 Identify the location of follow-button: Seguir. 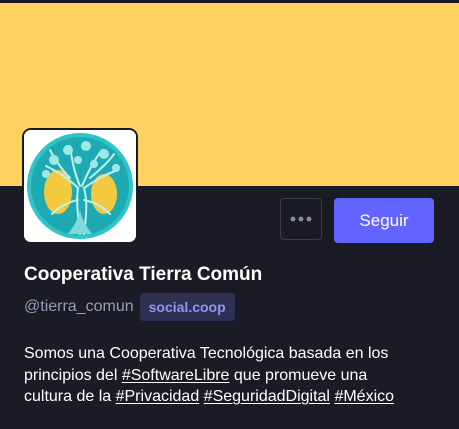
(384, 220).